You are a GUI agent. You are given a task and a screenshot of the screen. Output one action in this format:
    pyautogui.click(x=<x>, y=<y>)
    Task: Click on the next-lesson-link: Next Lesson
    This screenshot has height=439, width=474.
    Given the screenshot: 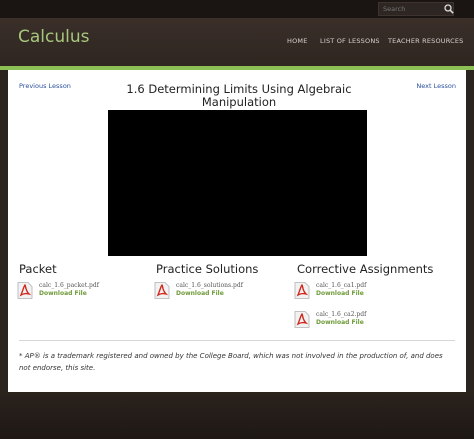 What is the action you would take?
    pyautogui.click(x=436, y=86)
    